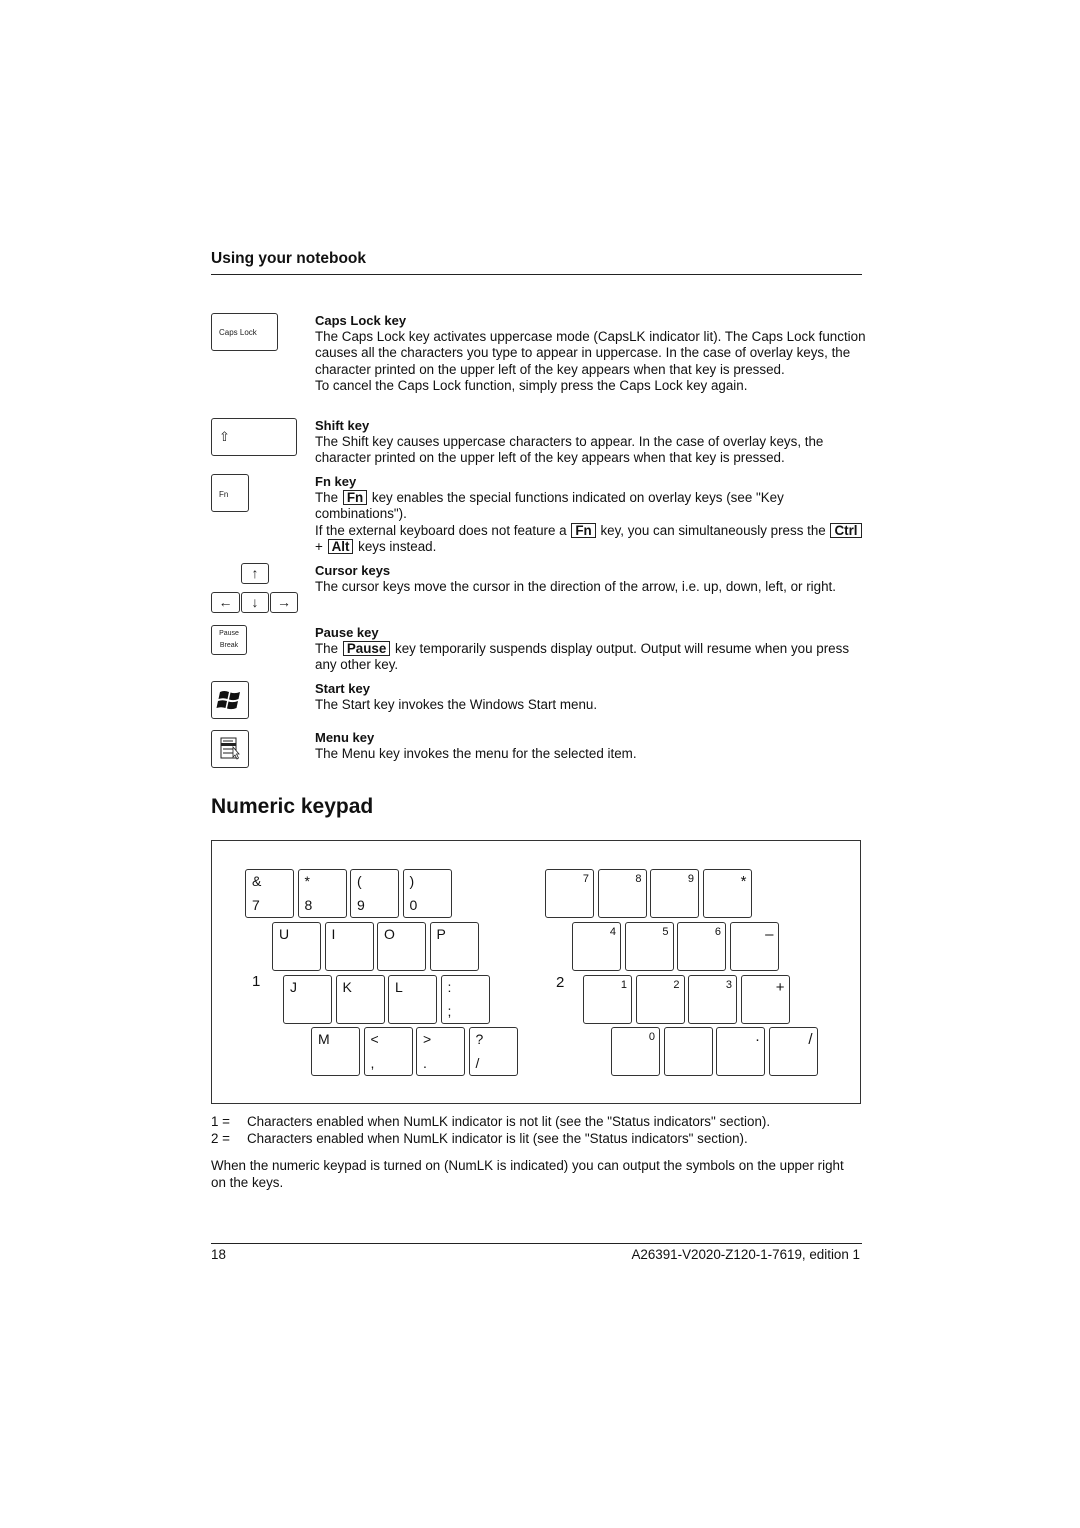 The width and height of the screenshot is (1080, 1528). I want to click on key-numlock-label: 3, so click(728, 985).